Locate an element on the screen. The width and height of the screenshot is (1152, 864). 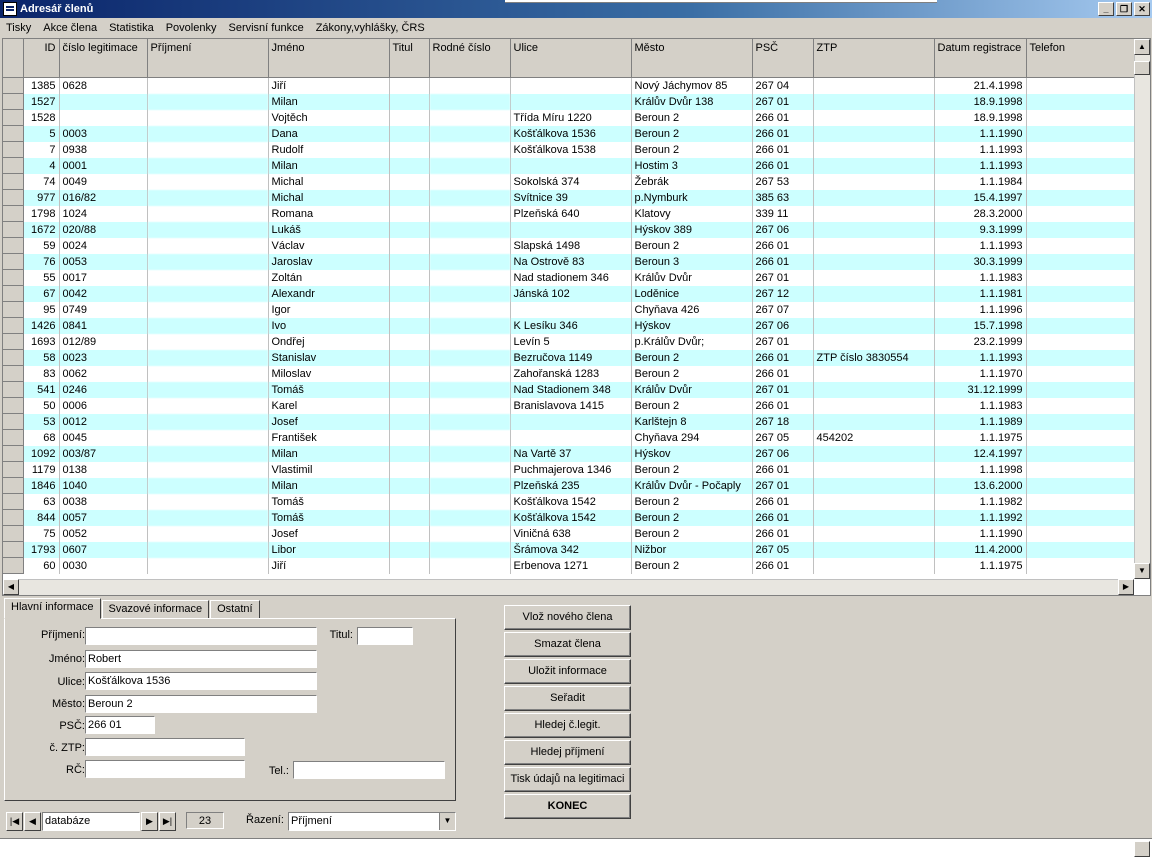
table-cell-1: 0006 is located at coordinates (103, 405).